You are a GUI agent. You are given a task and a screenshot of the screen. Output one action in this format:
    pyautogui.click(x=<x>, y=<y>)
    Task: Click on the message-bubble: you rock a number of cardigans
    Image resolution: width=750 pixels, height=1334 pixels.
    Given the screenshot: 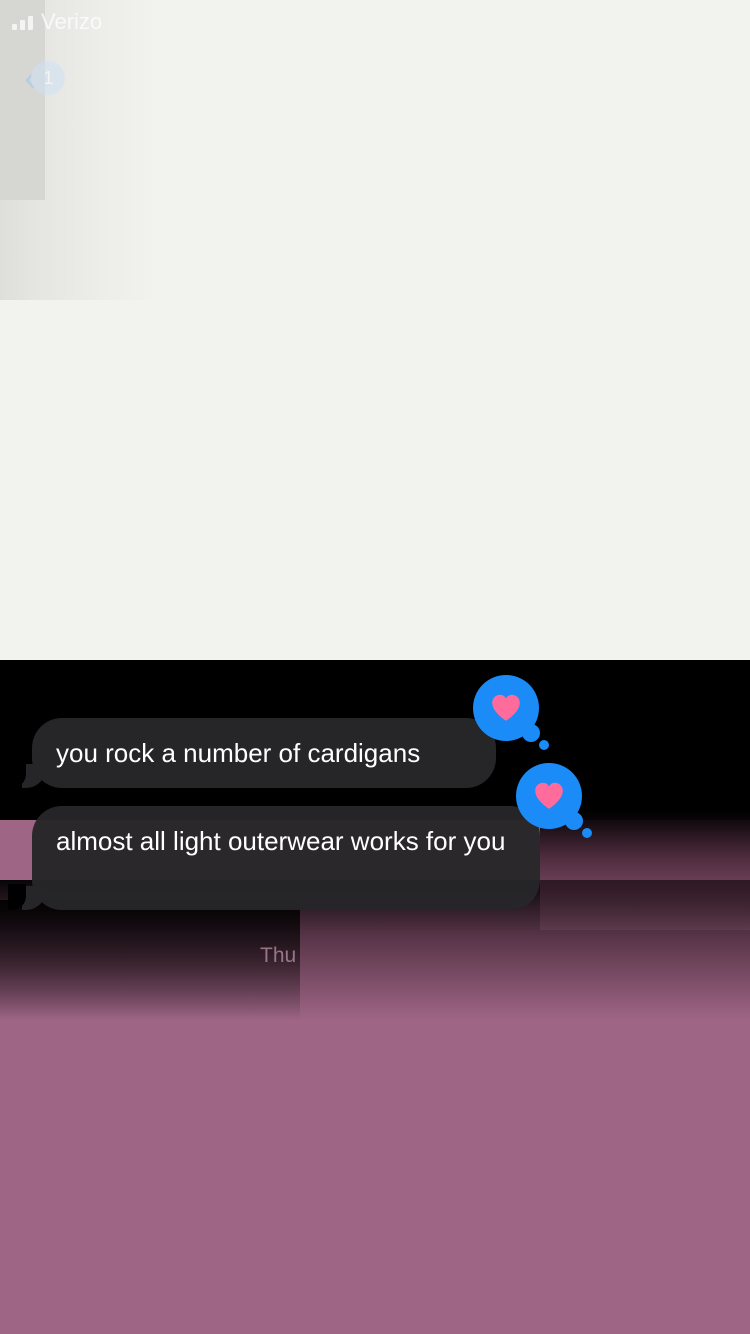 What is the action you would take?
    pyautogui.click(x=264, y=753)
    